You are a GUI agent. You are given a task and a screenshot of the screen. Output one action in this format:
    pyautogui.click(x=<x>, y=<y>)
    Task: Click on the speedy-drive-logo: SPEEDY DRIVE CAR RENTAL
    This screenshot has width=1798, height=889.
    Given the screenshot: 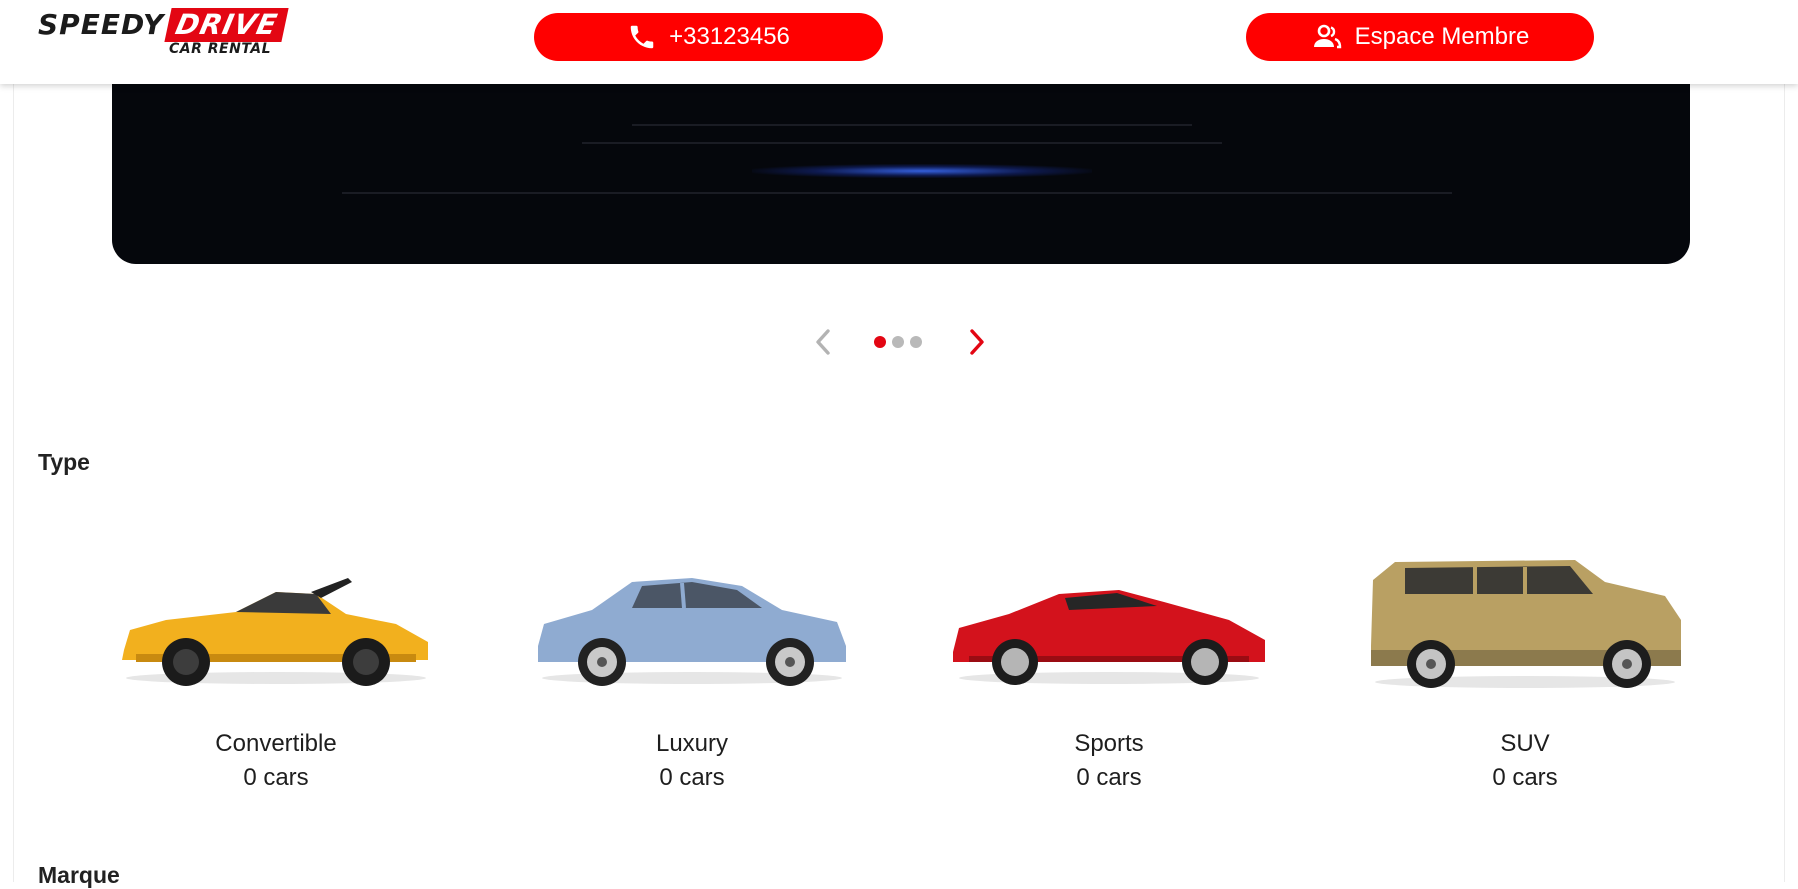 What is the action you would take?
    pyautogui.click(x=163, y=34)
    